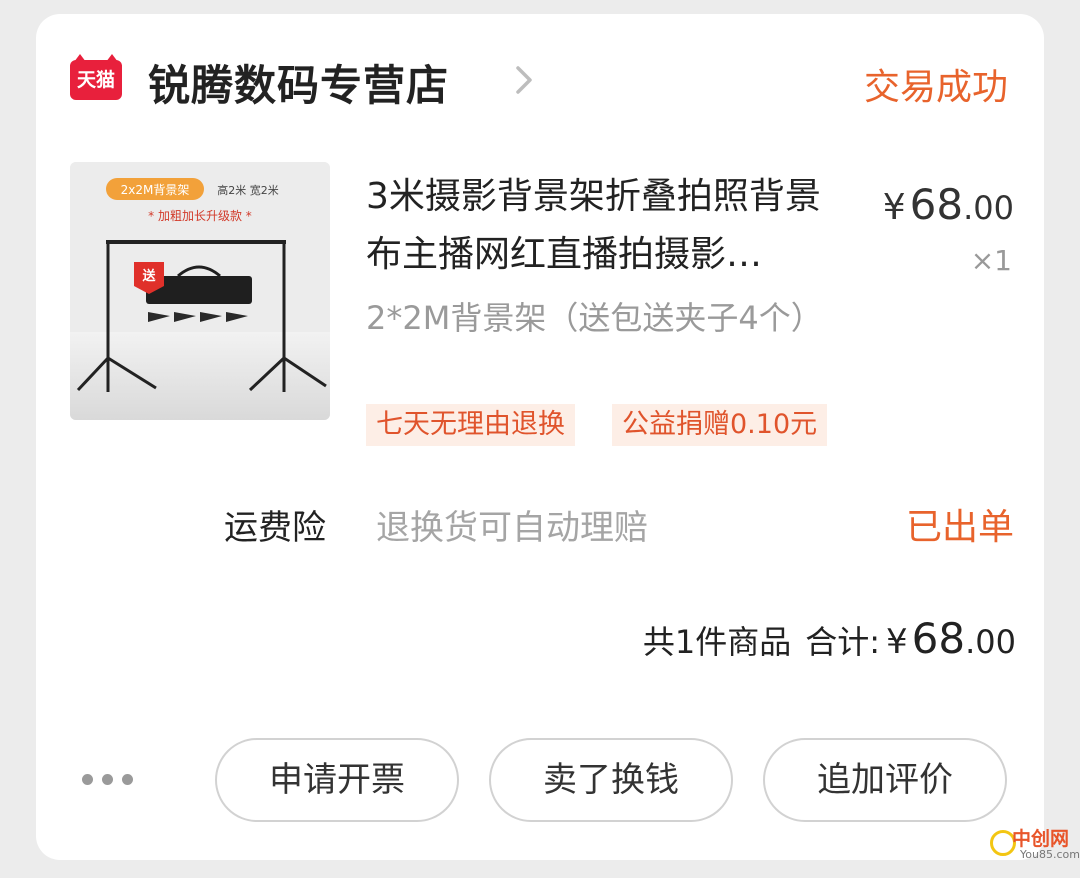 The width and height of the screenshot is (1080, 878). What do you see at coordinates (248, 190) in the screenshot?
I see `thumb-spec-size: 高2米 宽2米` at bounding box center [248, 190].